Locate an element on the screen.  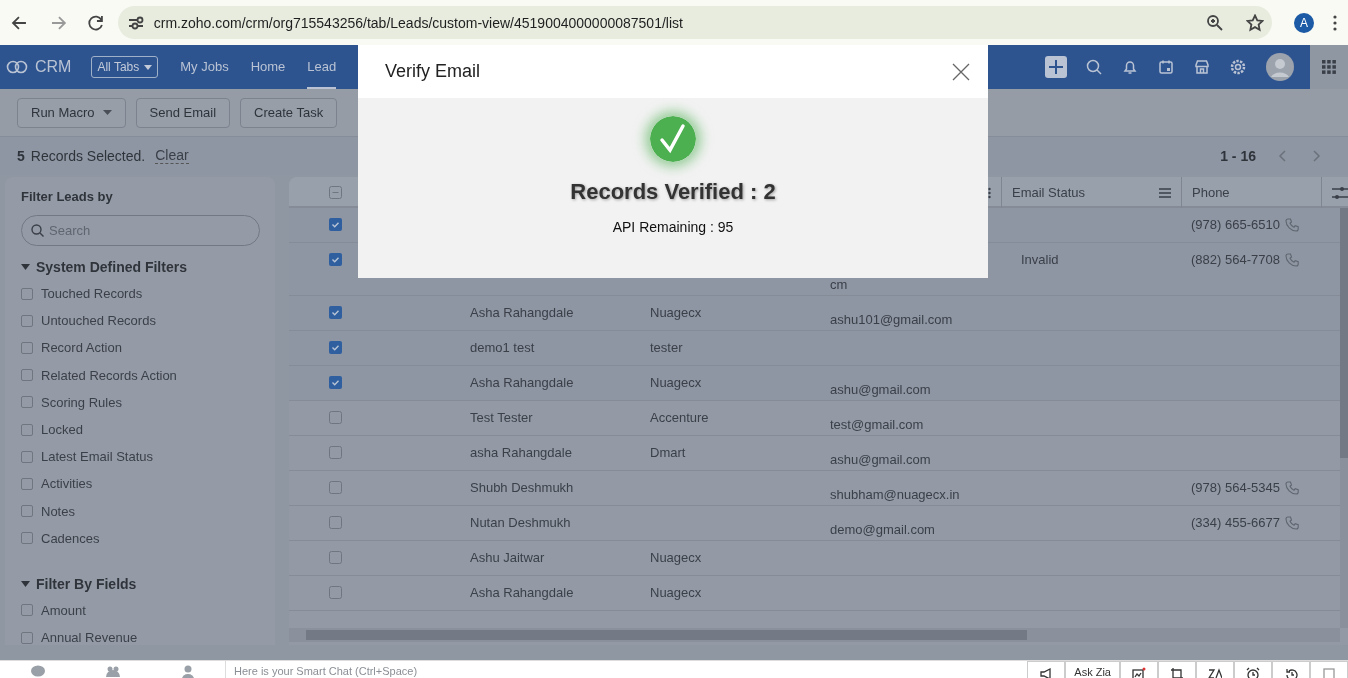
select-all-checkbox is located at coordinates (335, 192).